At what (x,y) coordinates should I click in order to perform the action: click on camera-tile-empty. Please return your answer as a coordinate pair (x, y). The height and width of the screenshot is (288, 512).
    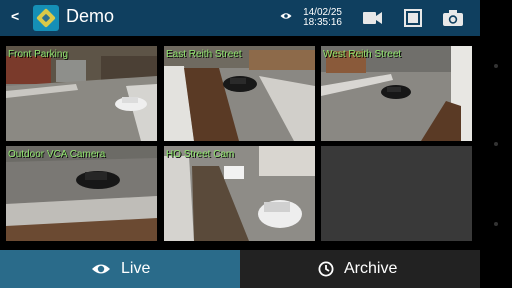
    Looking at the image, I should click on (396, 193).